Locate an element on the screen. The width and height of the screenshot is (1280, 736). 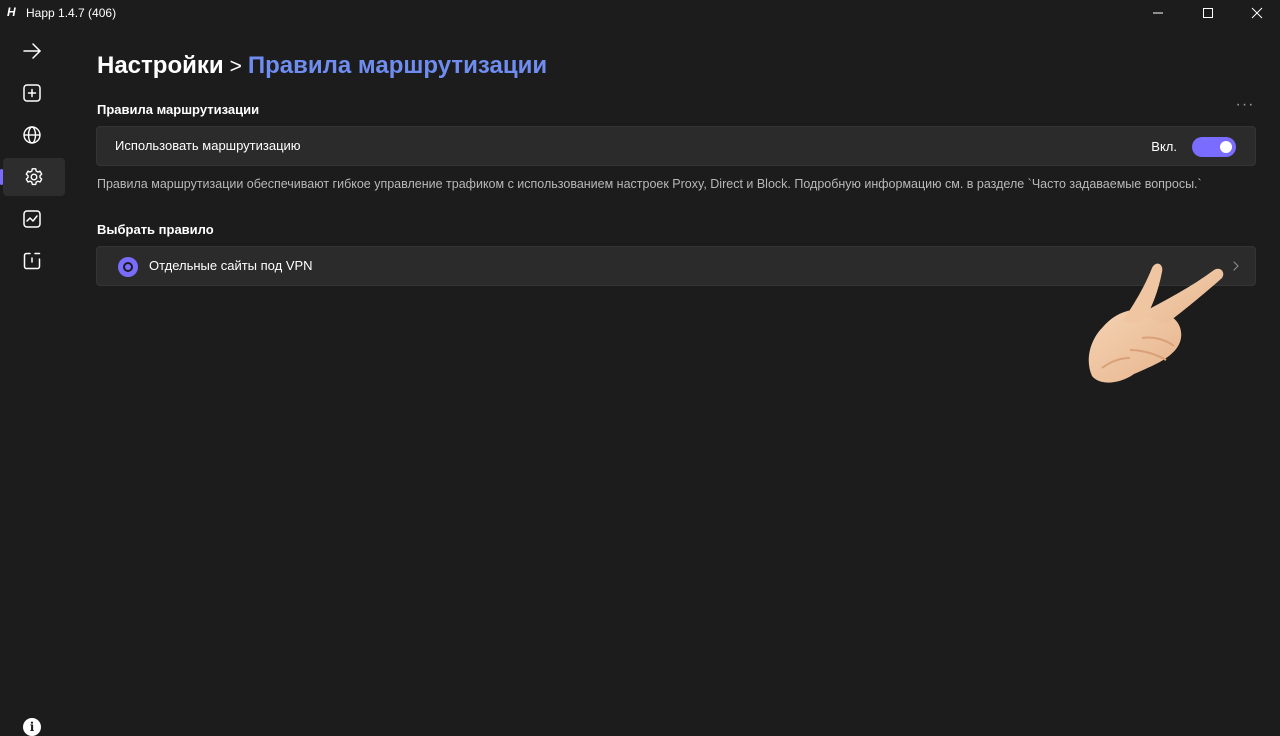
close-button is located at coordinates (1257, 13).